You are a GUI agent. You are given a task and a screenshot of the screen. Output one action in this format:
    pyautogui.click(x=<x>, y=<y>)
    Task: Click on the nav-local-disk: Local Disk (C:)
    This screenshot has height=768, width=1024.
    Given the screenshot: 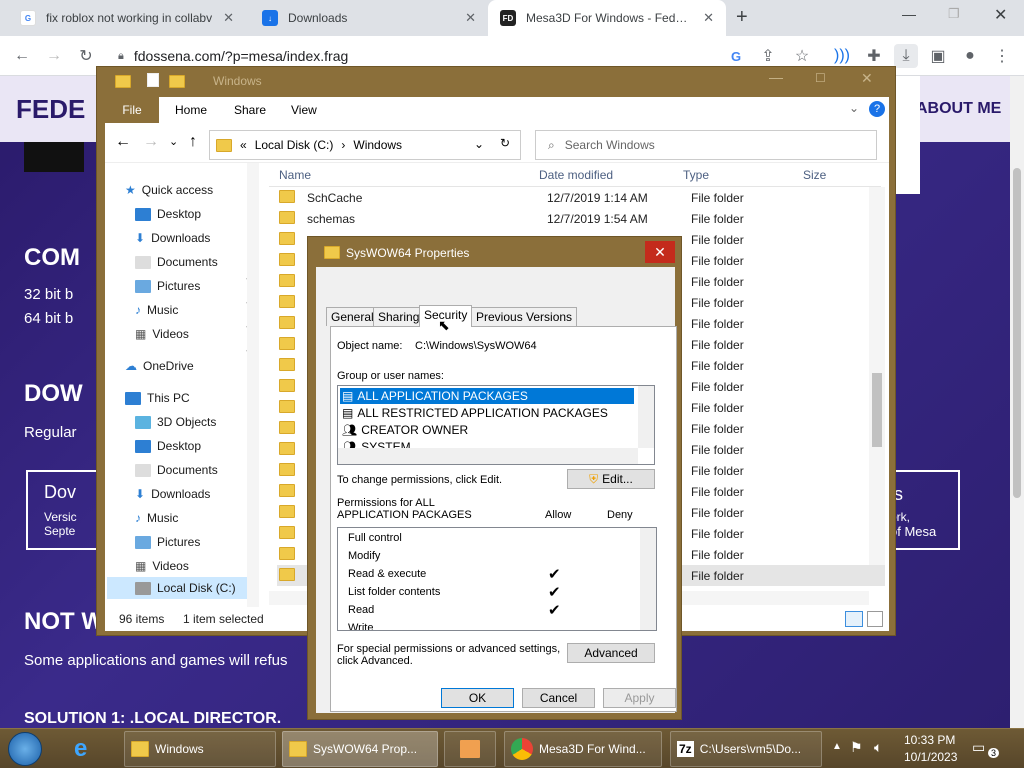 What is the action you would take?
    pyautogui.click(x=182, y=588)
    